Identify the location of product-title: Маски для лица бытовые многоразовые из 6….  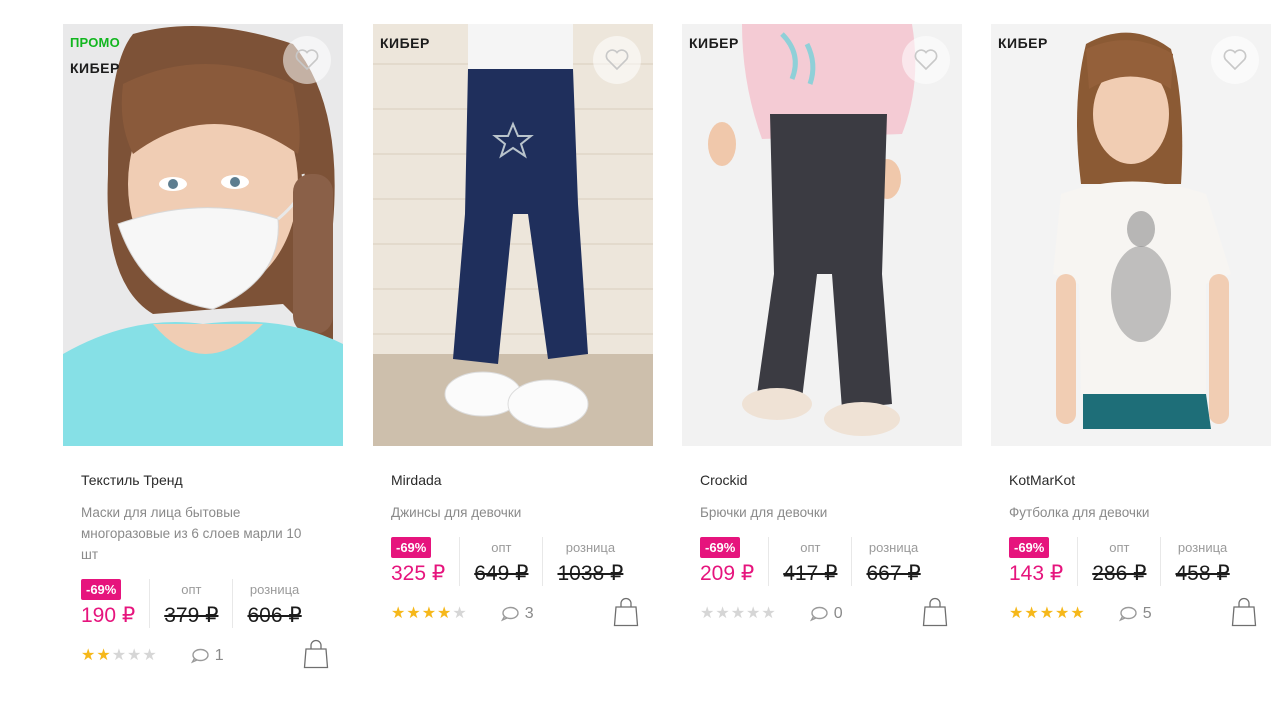
(201, 533).